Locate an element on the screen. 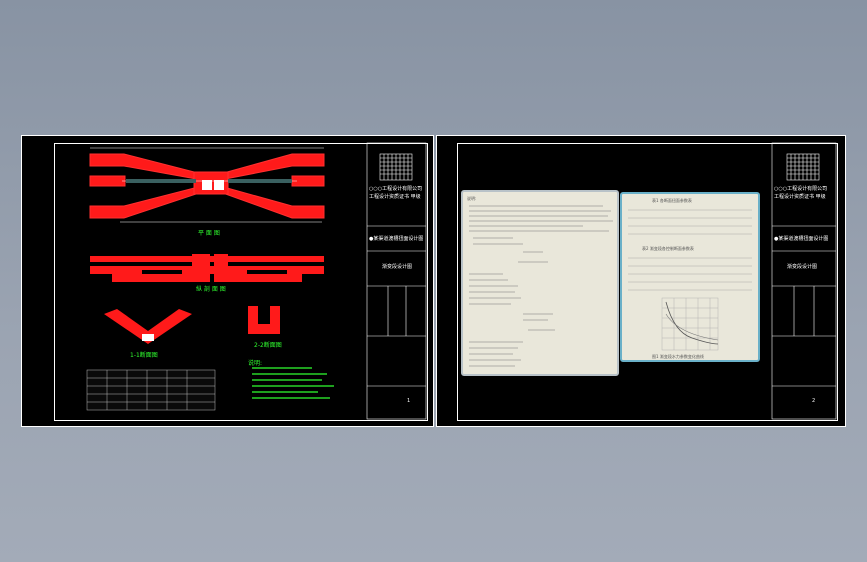  section-2-2-label: 2-2断面图 is located at coordinates (268, 345).